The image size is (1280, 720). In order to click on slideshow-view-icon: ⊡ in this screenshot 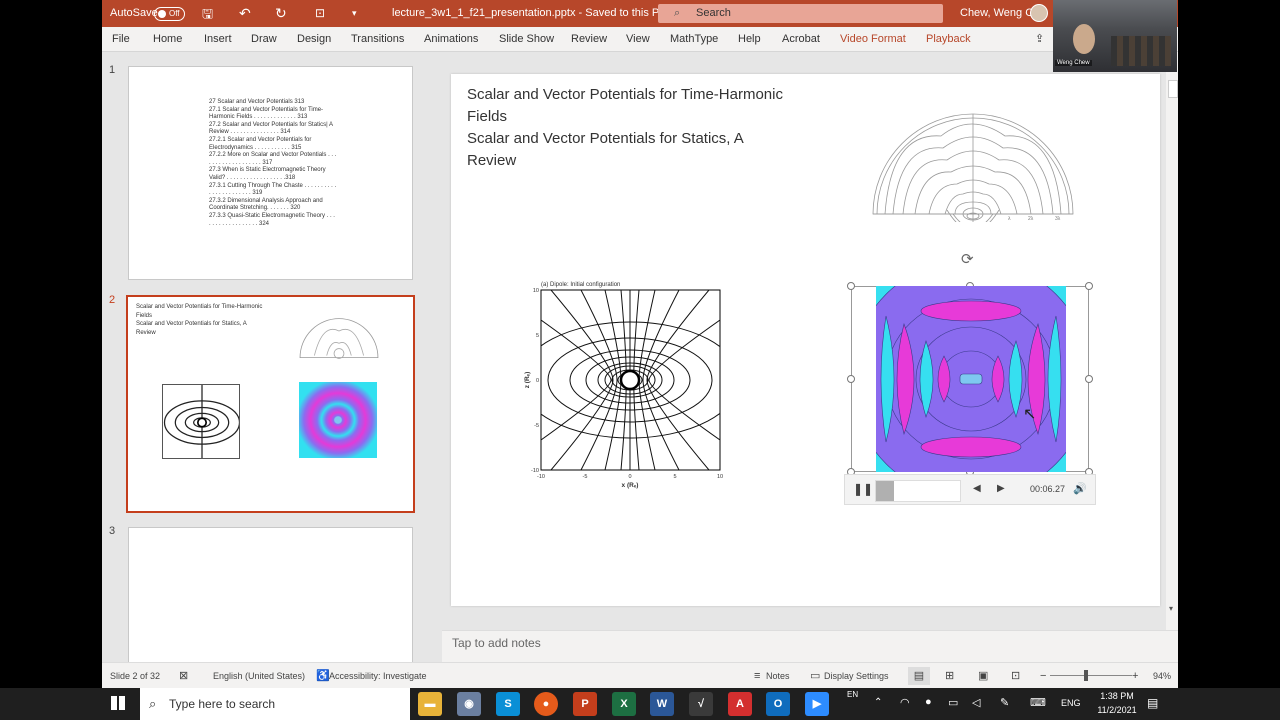, I will do `click(1015, 675)`.